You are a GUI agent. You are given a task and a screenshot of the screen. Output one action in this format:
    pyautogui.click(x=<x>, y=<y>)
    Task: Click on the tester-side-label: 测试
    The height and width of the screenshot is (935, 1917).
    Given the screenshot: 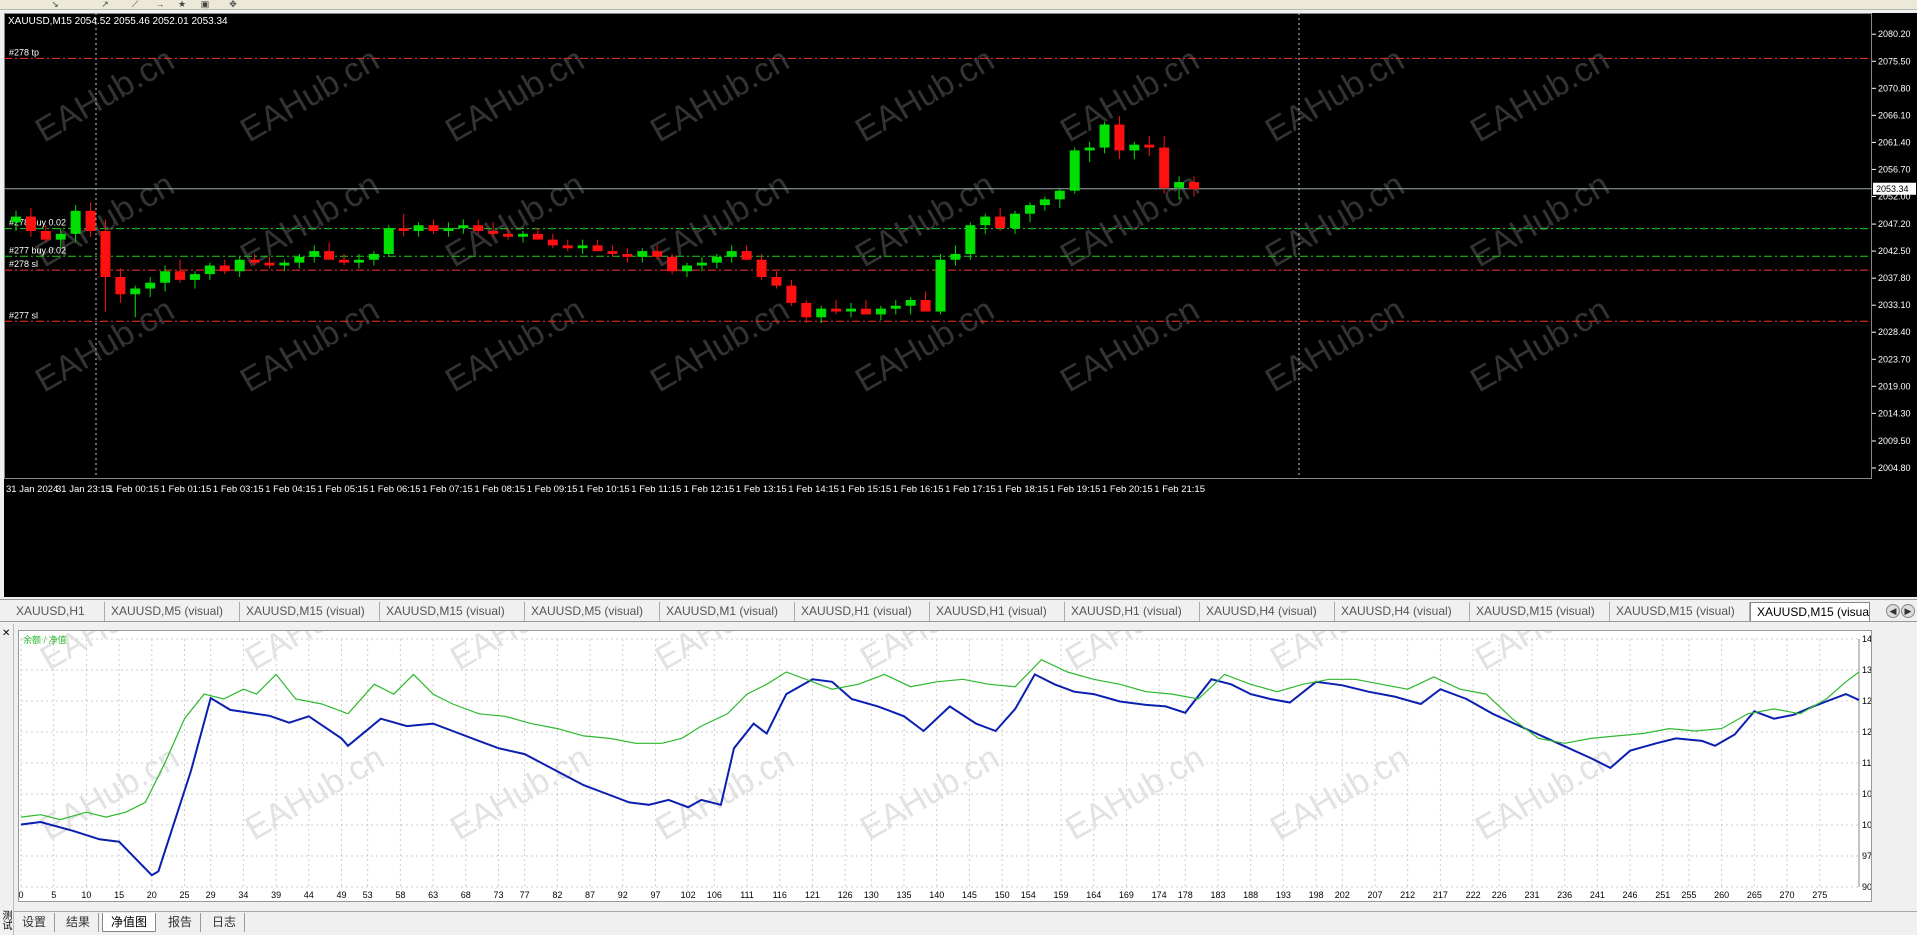 What is the action you would take?
    pyautogui.click(x=5, y=920)
    